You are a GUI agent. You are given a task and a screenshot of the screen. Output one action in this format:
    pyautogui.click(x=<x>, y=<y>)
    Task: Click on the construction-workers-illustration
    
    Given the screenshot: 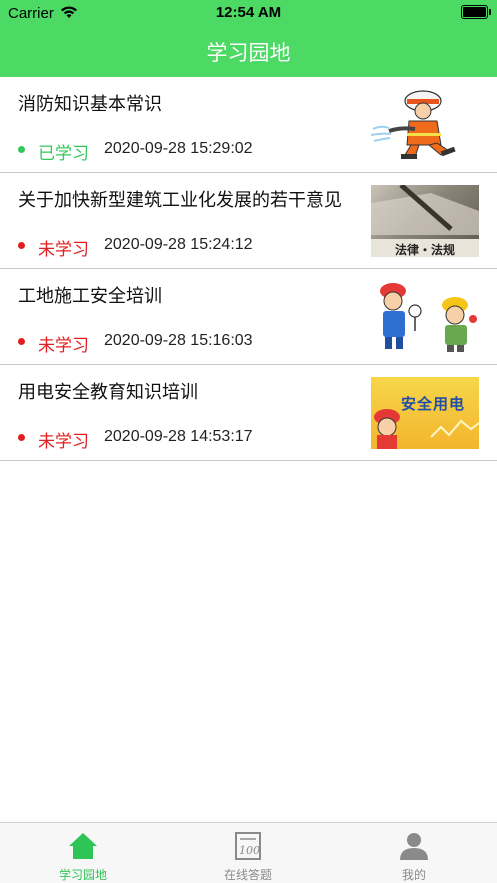 What is the action you would take?
    pyautogui.click(x=425, y=317)
    